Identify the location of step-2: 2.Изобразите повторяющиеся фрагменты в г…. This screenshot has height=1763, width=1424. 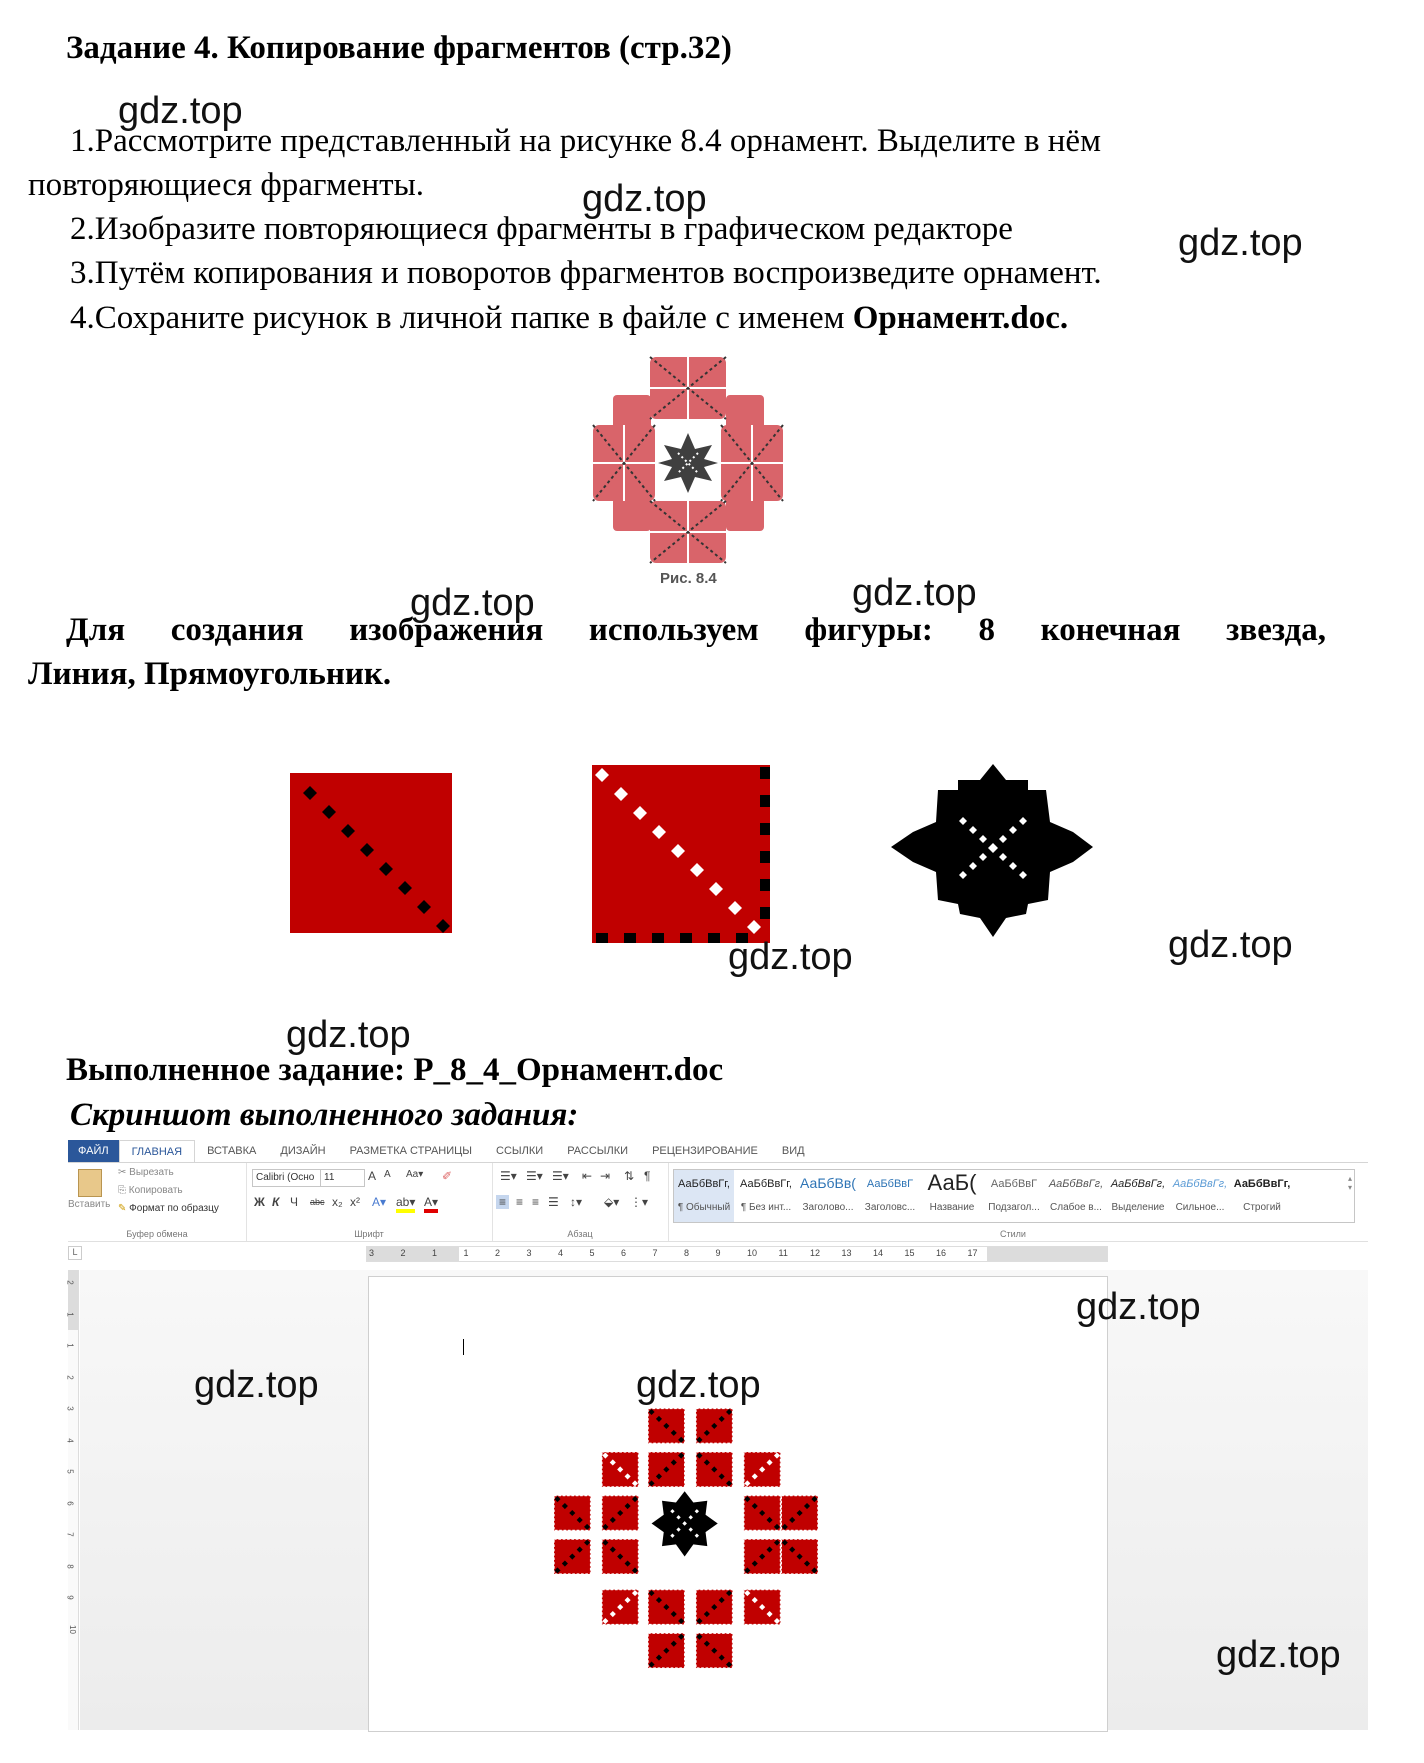
(541, 229).